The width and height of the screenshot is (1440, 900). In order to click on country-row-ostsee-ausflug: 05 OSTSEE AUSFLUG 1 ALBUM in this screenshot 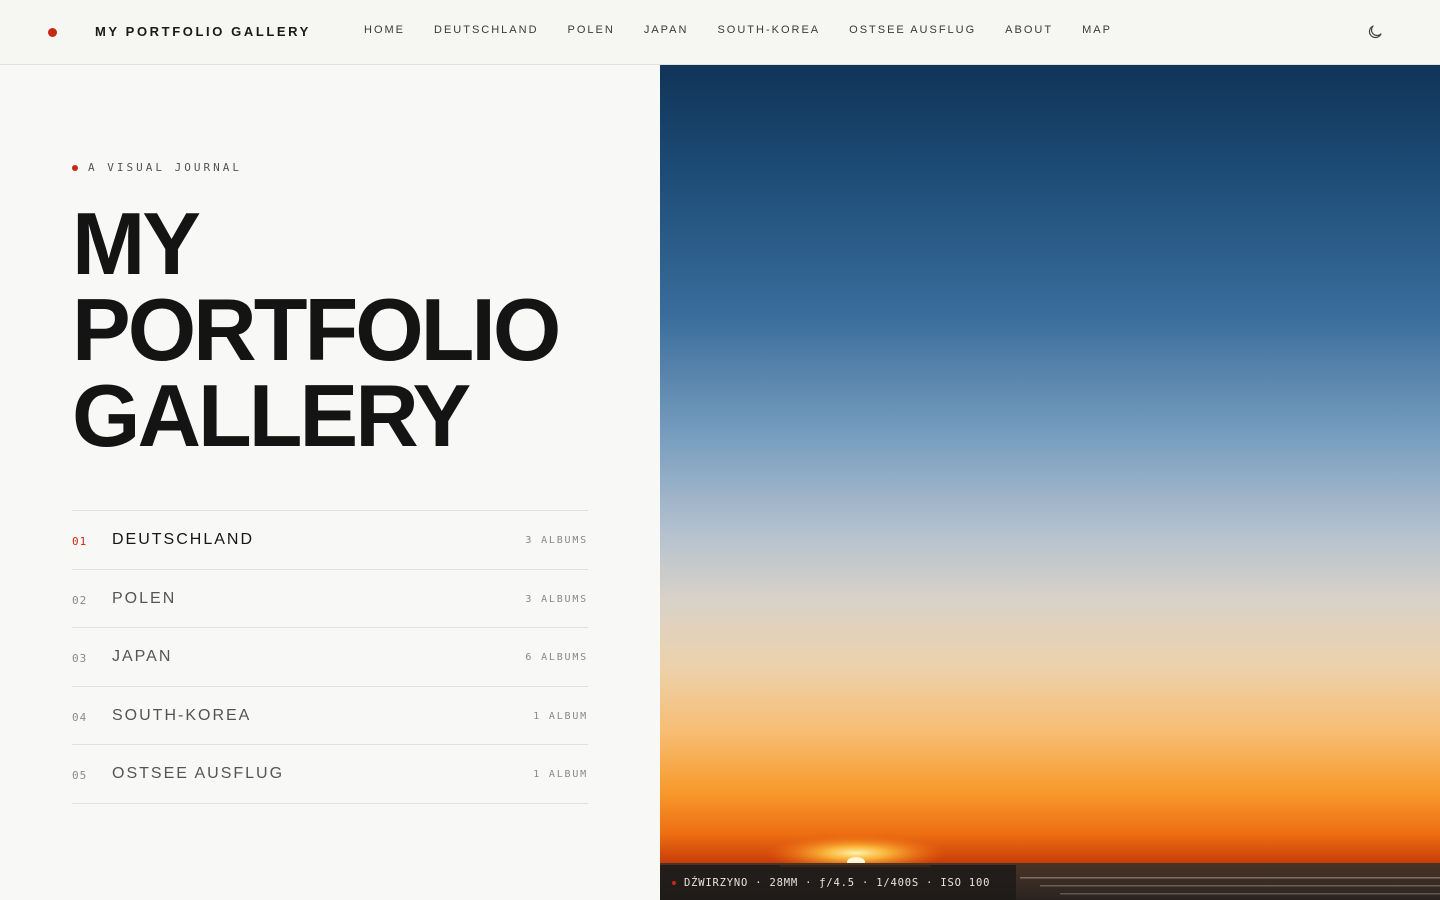, I will do `click(330, 774)`.